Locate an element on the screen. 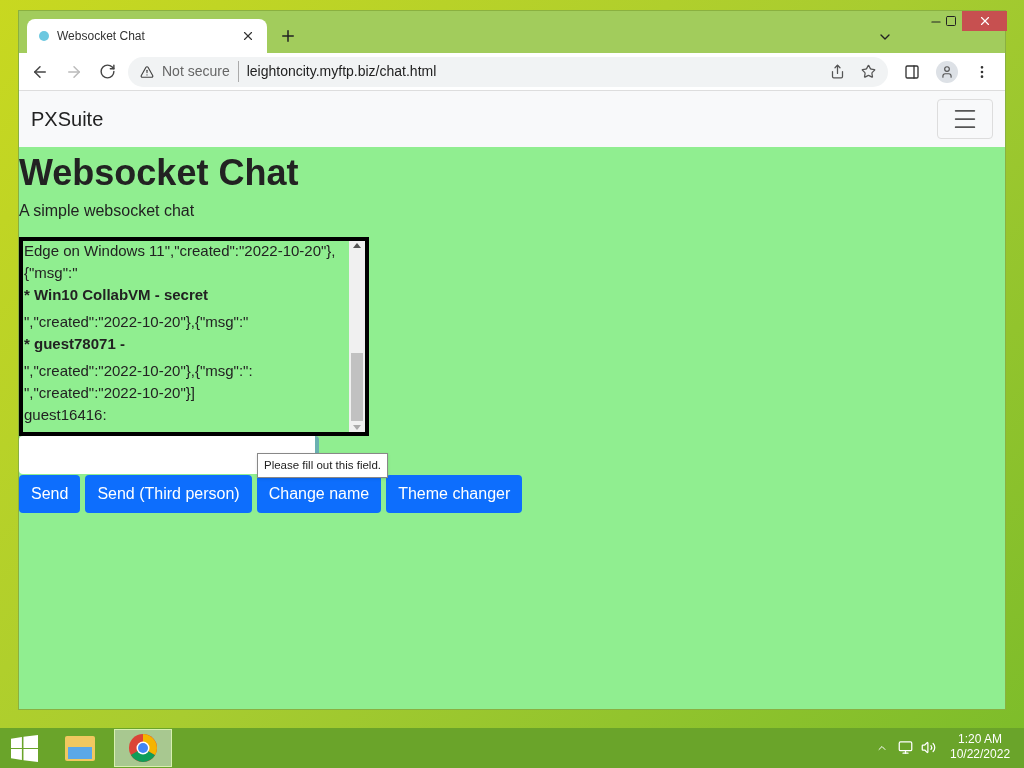 This screenshot has width=1024, height=768. page-subtitle: A simple websocket chat is located at coordinates (107, 211).